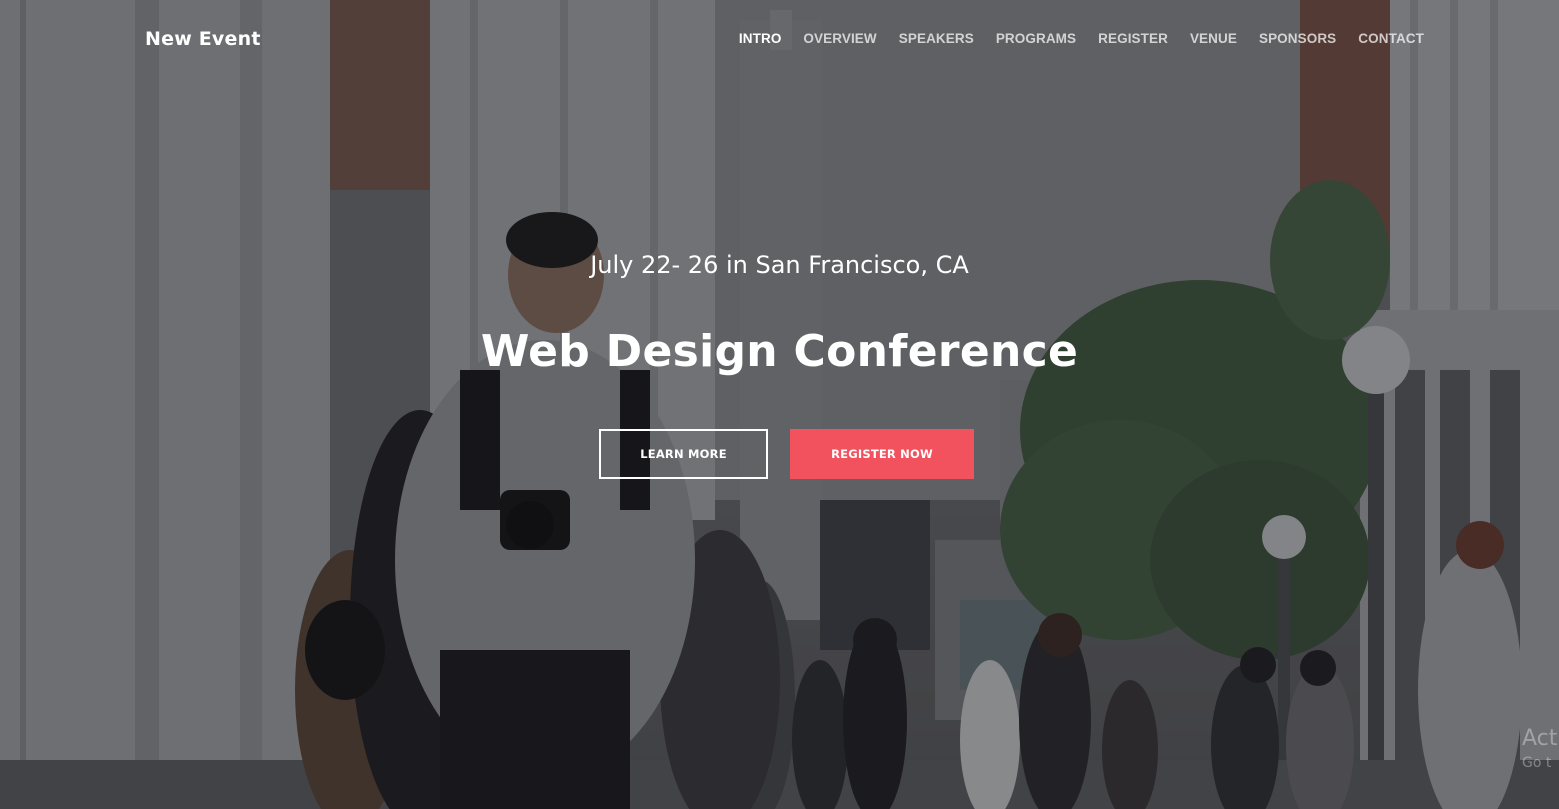 The image size is (1559, 809). Describe the element at coordinates (203, 39) in the screenshot. I see `brand-logo: New Event` at that location.